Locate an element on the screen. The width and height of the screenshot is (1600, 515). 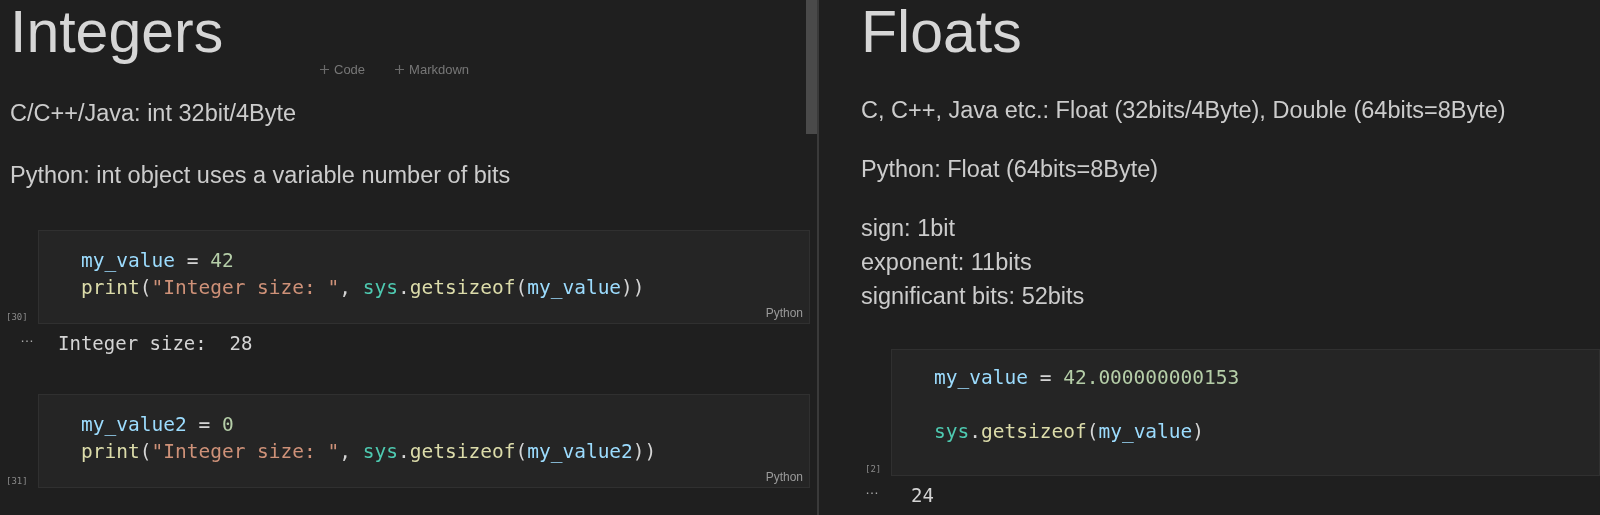
heading: Floats is located at coordinates (942, 34).